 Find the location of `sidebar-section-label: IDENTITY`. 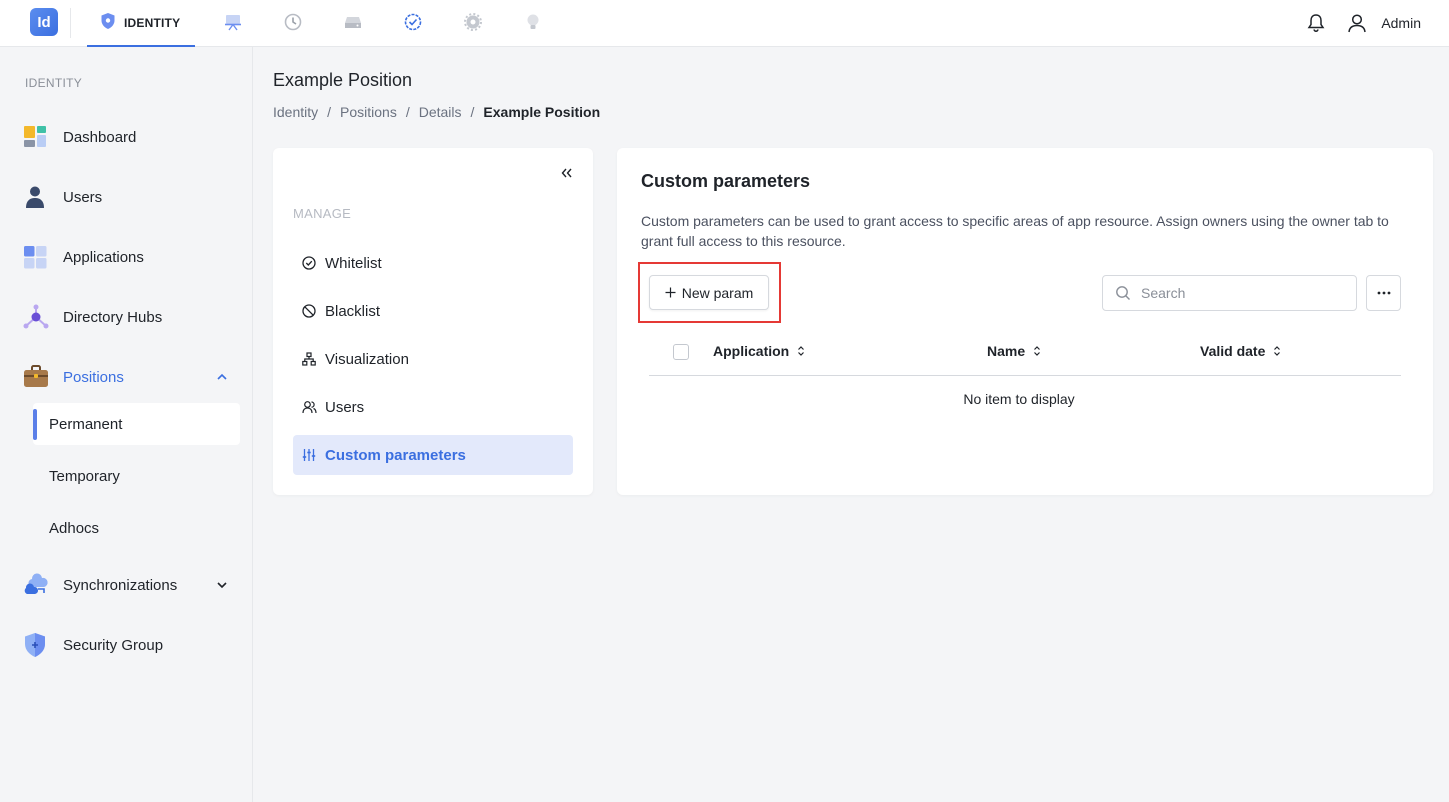

sidebar-section-label: IDENTITY is located at coordinates (54, 83).